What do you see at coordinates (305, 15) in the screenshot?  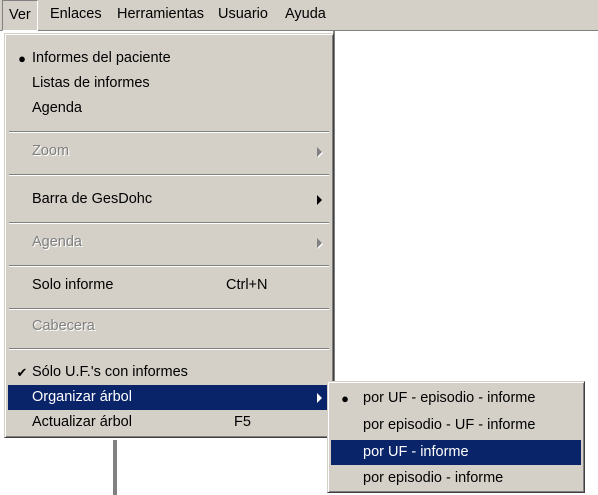 I see `menu-ayuda: Ayuda` at bounding box center [305, 15].